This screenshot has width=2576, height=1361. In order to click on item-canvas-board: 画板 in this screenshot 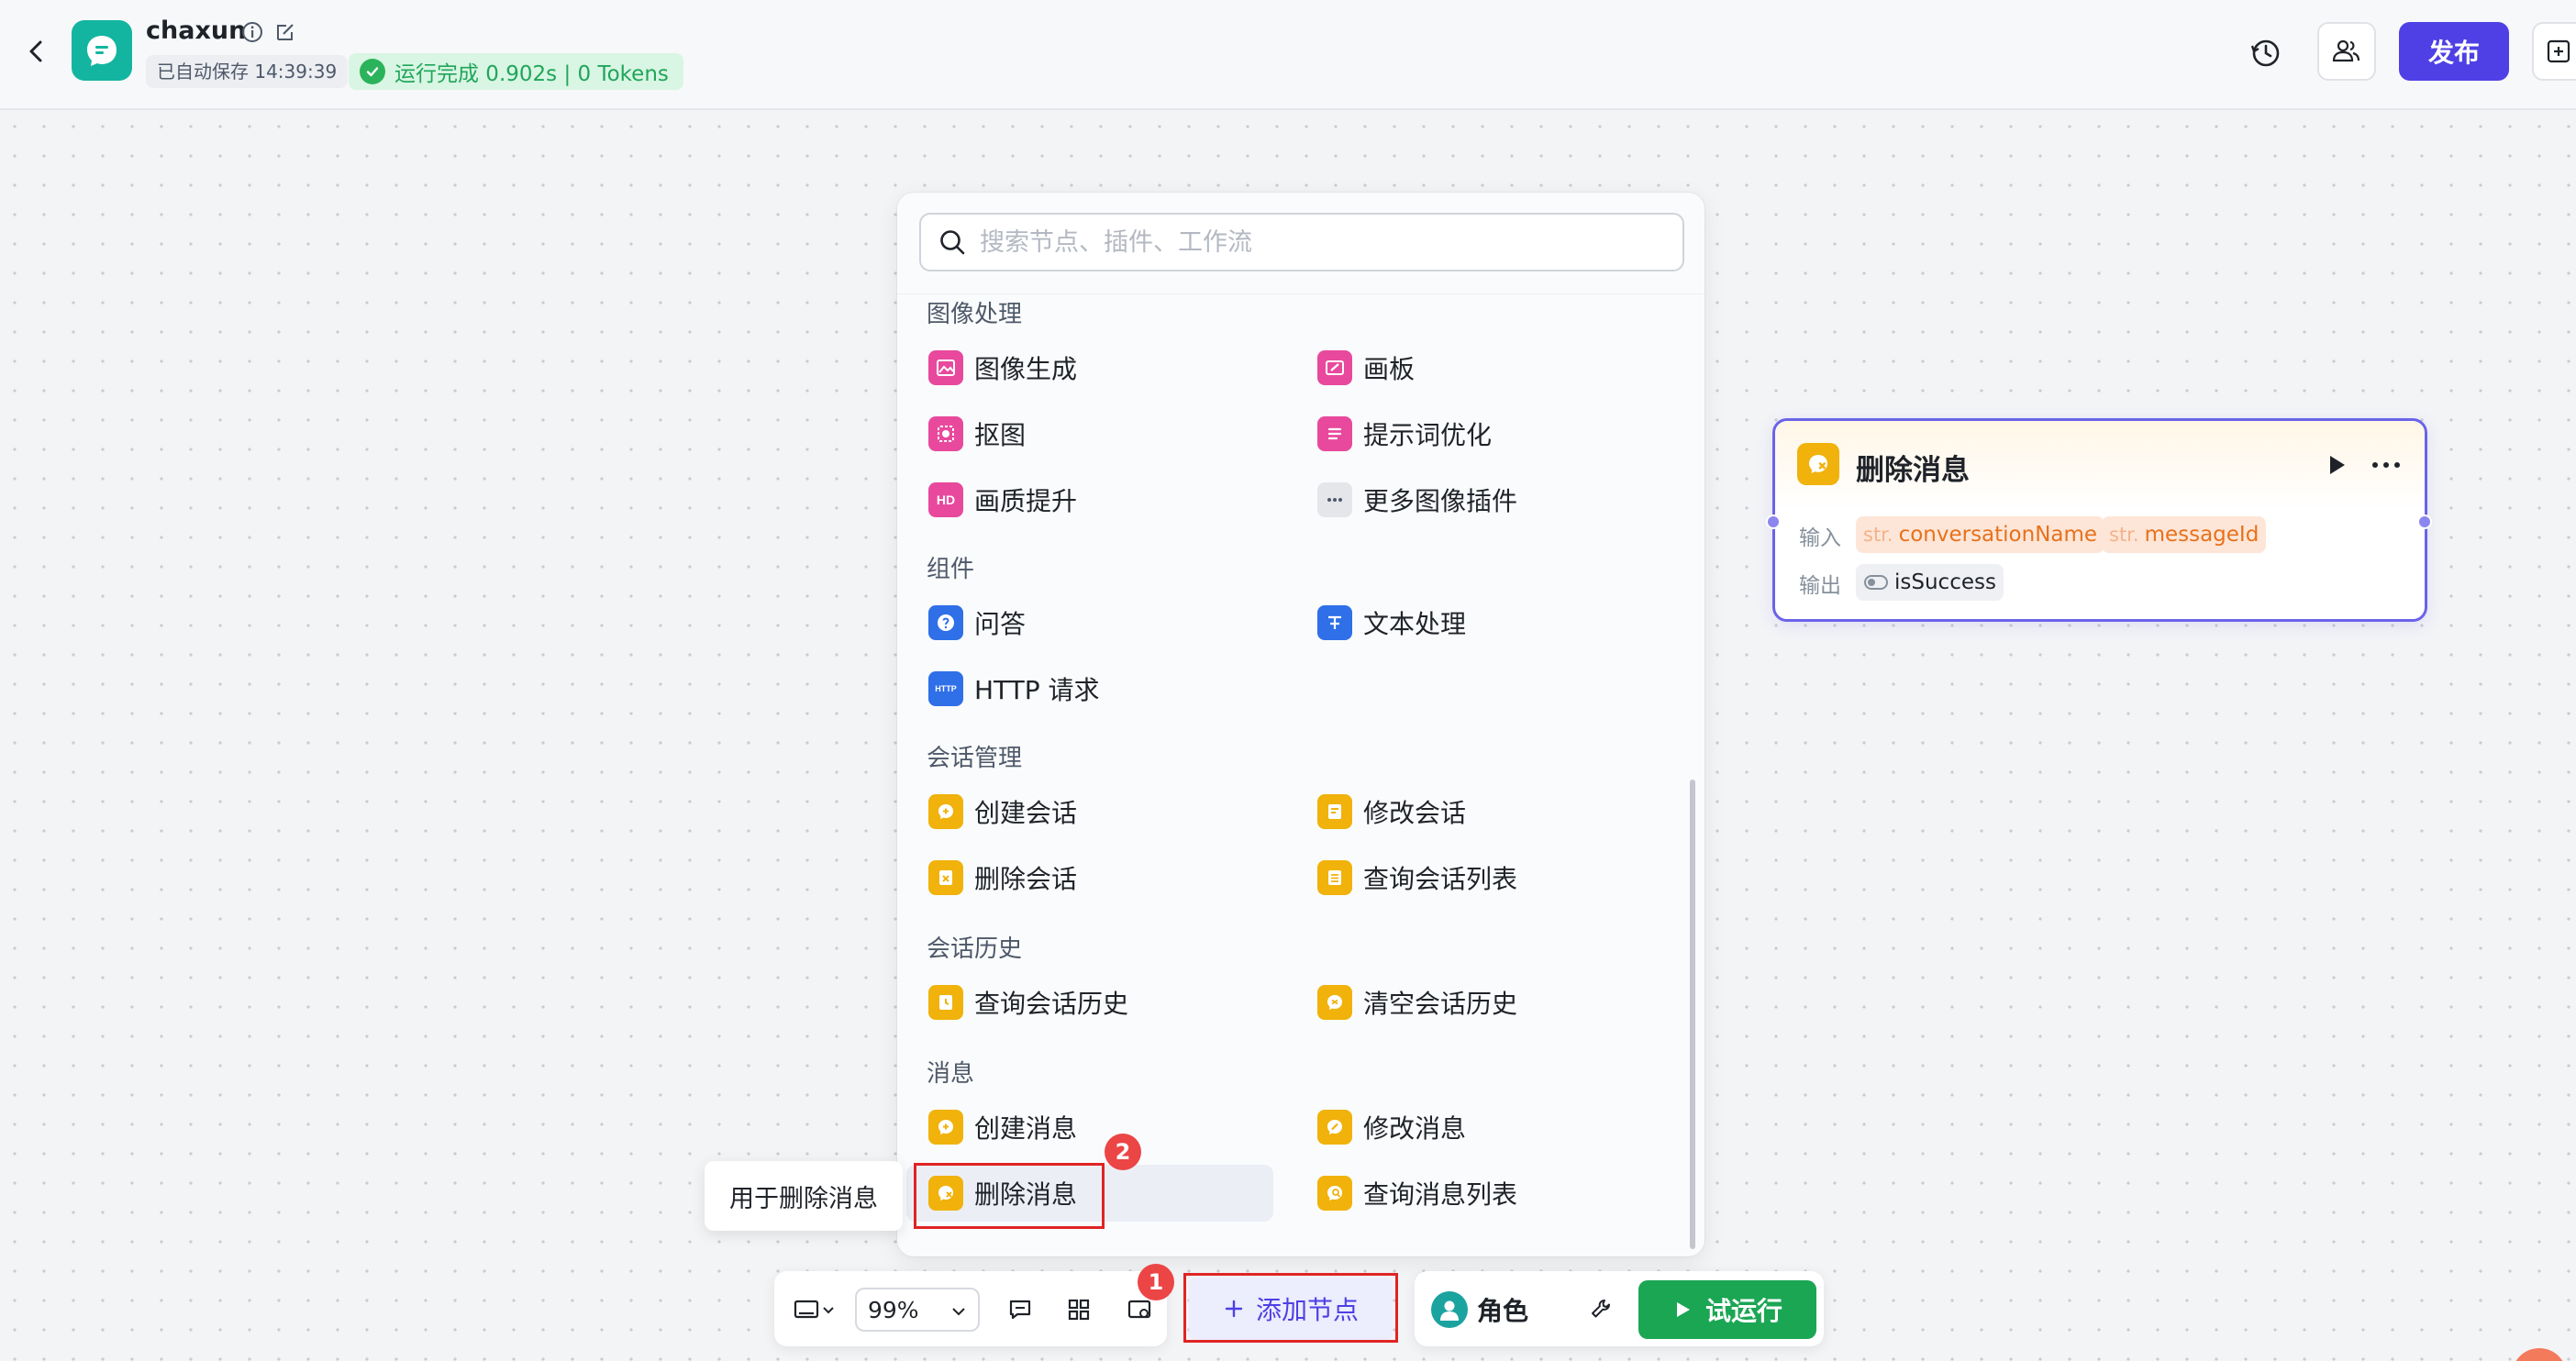, I will do `click(1474, 367)`.